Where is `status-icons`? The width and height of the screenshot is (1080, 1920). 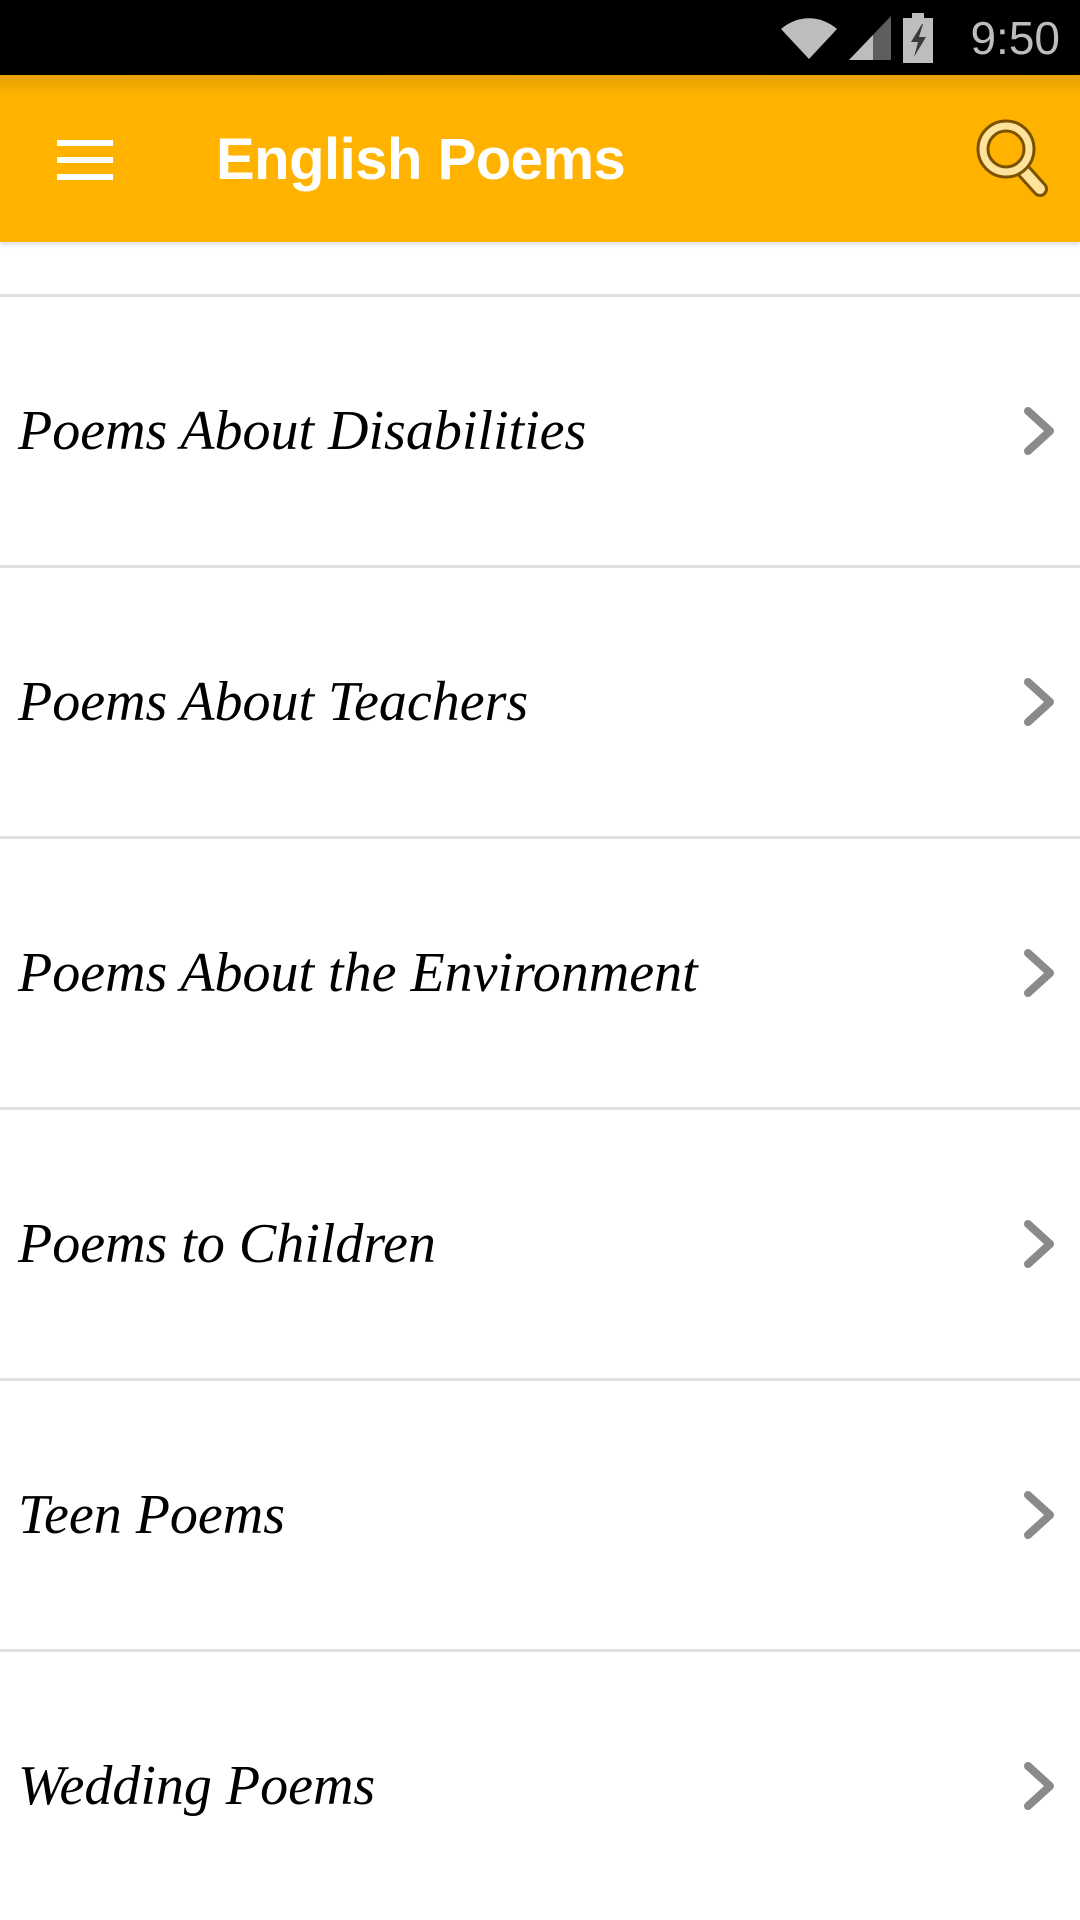 status-icons is located at coordinates (857, 38).